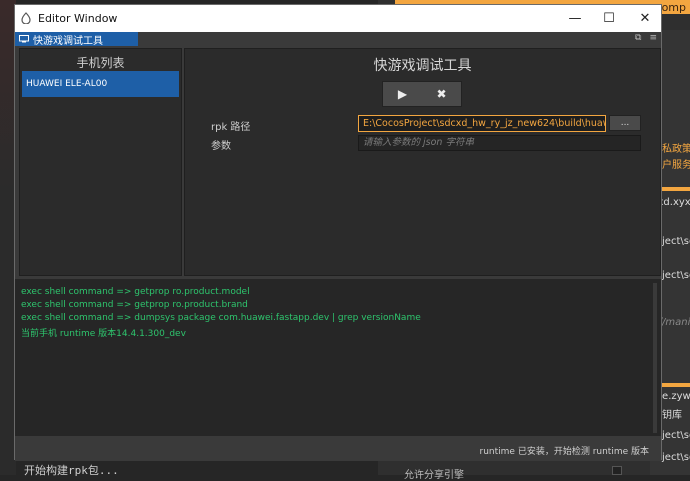 The width and height of the screenshot is (690, 481). Describe the element at coordinates (24, 39) in the screenshot. I see `monitor-icon` at that location.